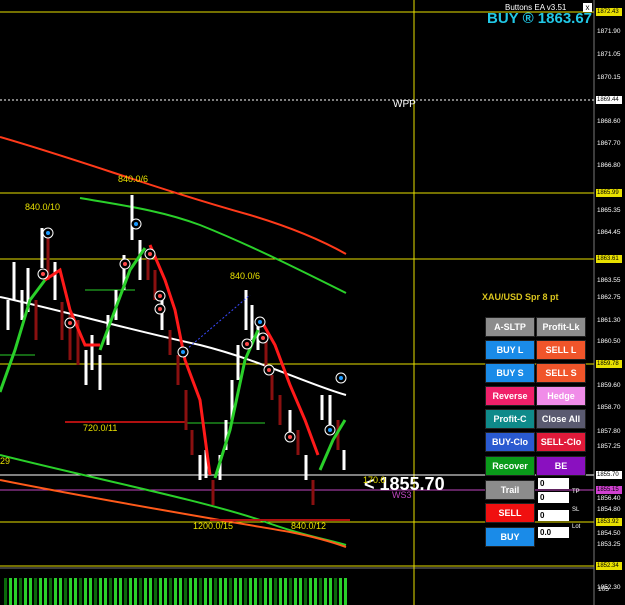 This screenshot has width=625, height=605. Describe the element at coordinates (510, 373) in the screenshot. I see `buy-s-button: BUY S` at that location.